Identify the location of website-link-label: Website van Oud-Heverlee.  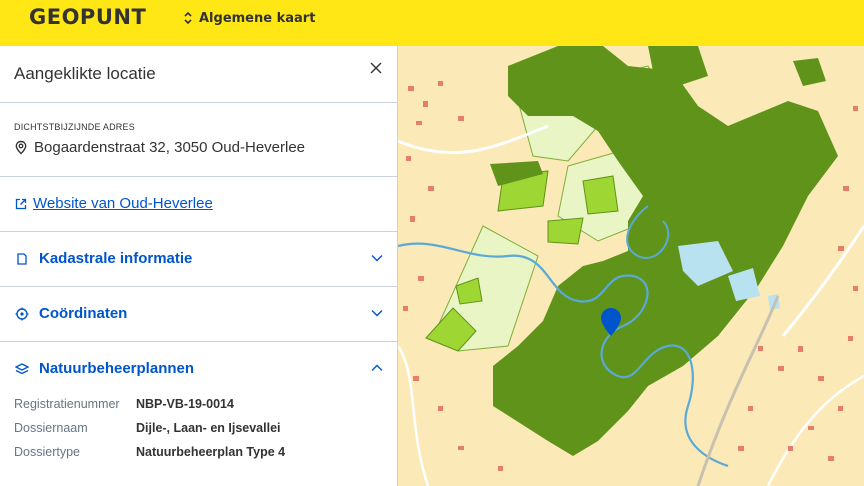
(123, 203).